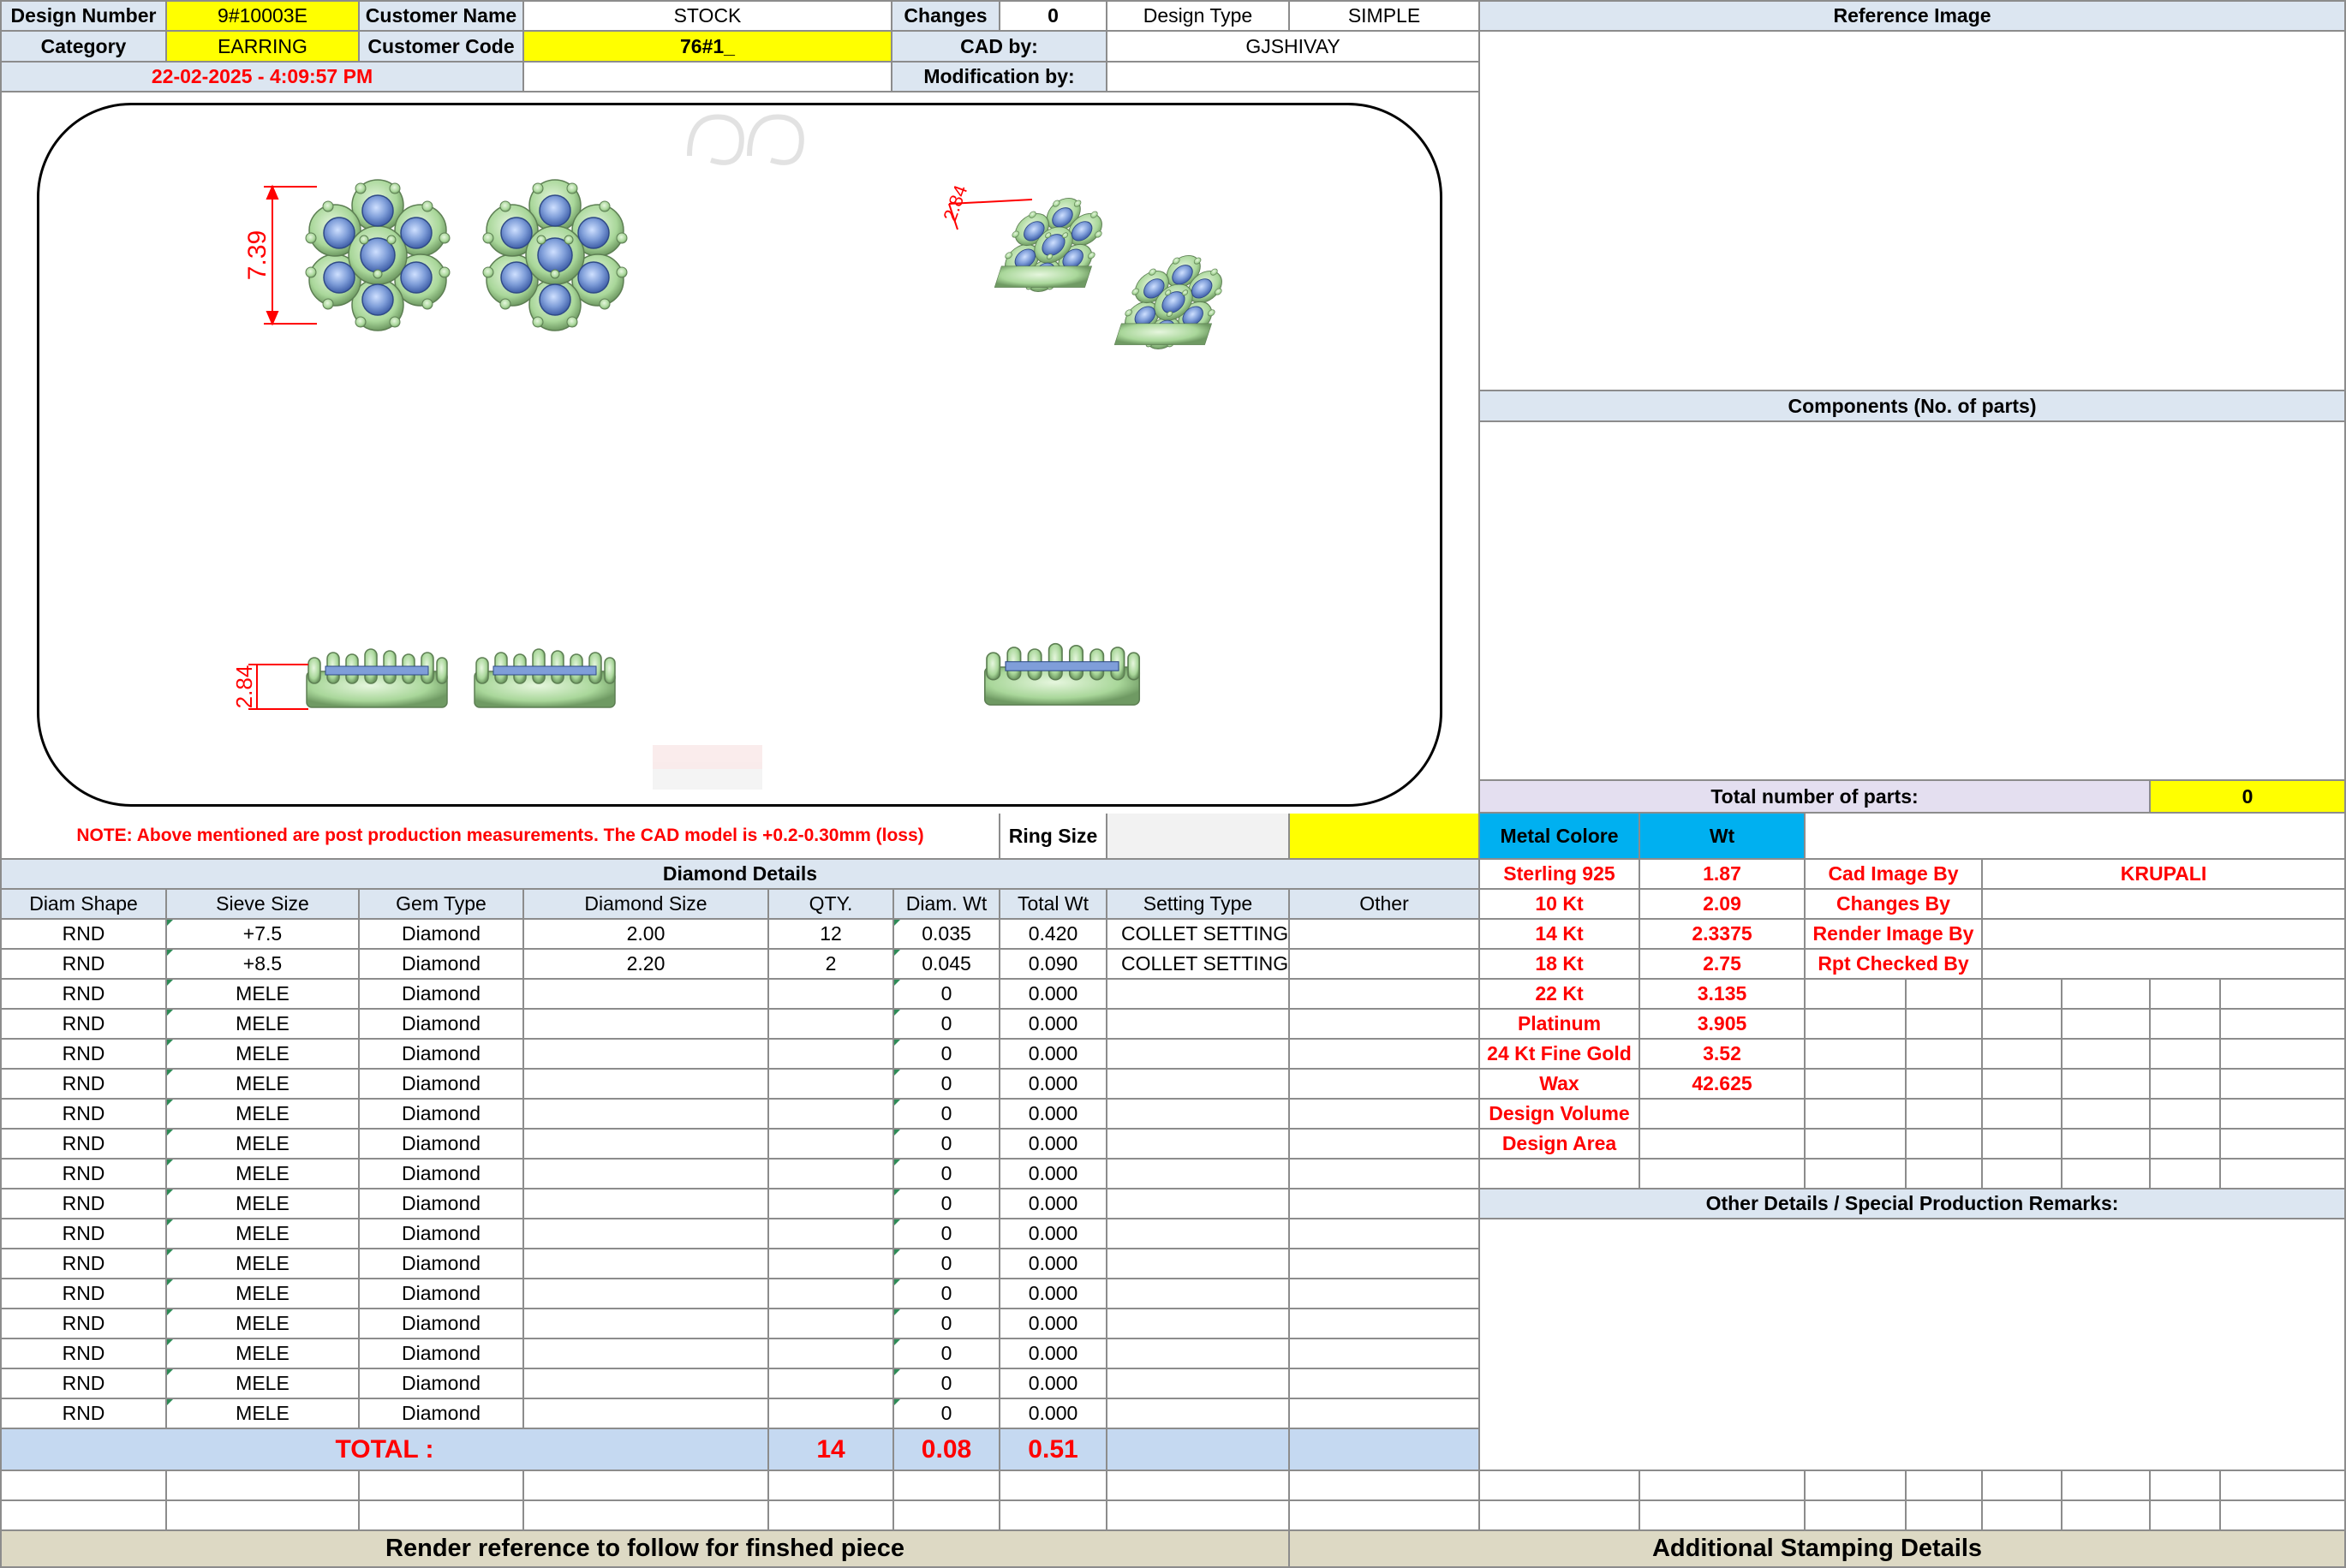 The image size is (2346, 1568). Describe the element at coordinates (2164, 935) in the screenshot. I see `render-image-by-value` at that location.